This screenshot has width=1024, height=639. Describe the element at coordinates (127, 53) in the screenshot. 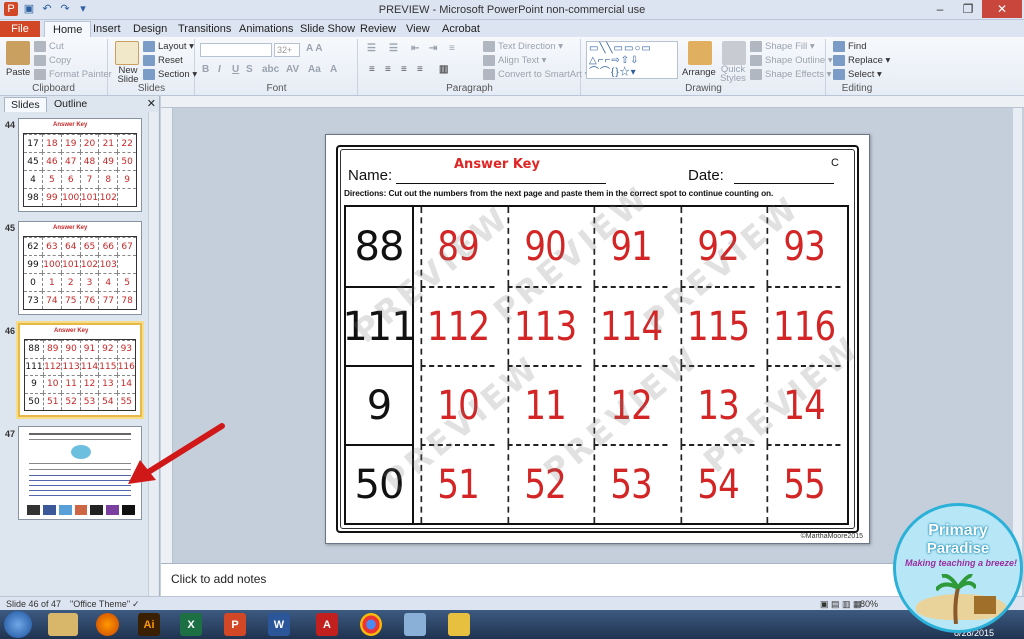

I see `new-slide-icon` at that location.